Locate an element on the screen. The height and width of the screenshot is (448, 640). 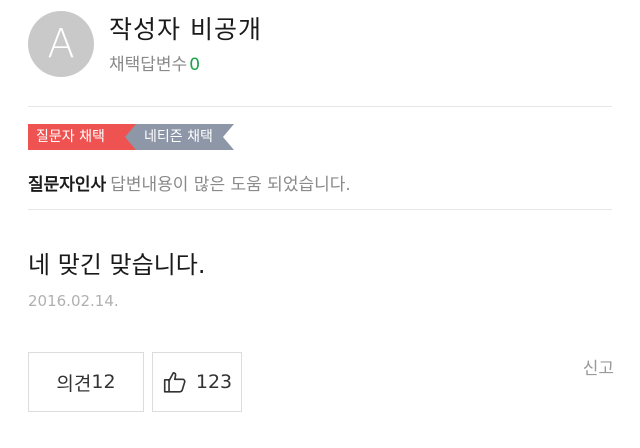
avatar-letter: A is located at coordinates (61, 44).